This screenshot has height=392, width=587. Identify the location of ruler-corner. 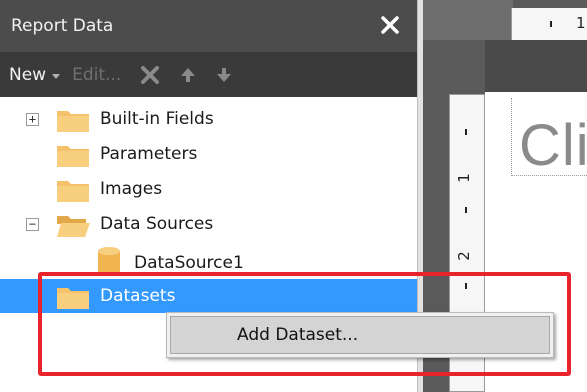
(468, 20).